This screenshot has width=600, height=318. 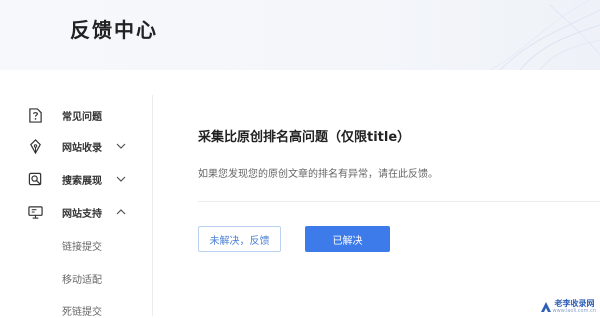 What do you see at coordinates (545, 306) in the screenshot?
I see `watermark-logo-icon` at bounding box center [545, 306].